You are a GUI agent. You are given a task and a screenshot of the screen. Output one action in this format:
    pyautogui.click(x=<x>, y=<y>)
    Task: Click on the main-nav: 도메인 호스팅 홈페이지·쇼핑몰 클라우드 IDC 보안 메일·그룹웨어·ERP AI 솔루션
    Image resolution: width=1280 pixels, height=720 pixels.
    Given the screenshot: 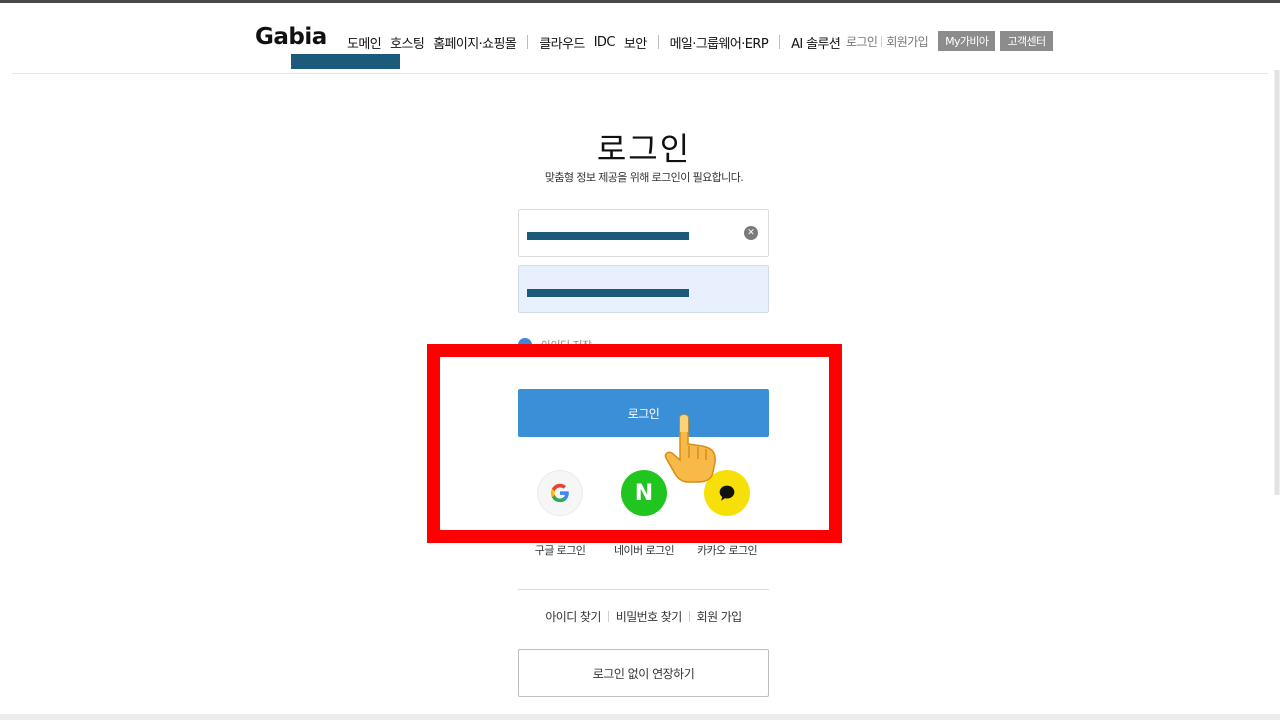 What is the action you would take?
    pyautogui.click(x=598, y=42)
    